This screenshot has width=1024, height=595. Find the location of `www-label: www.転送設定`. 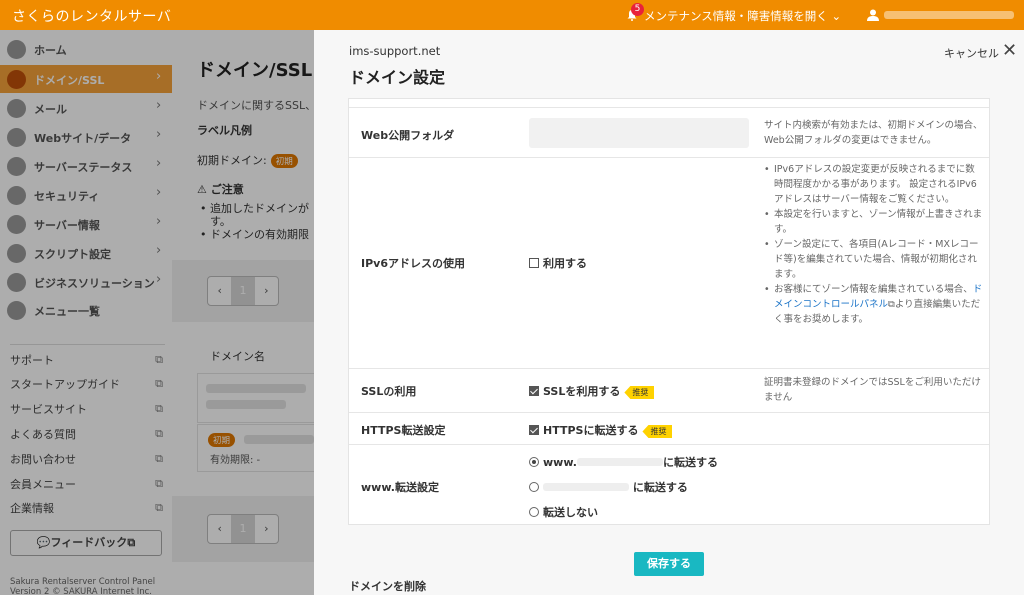

www-label: www.転送設定 is located at coordinates (400, 487).